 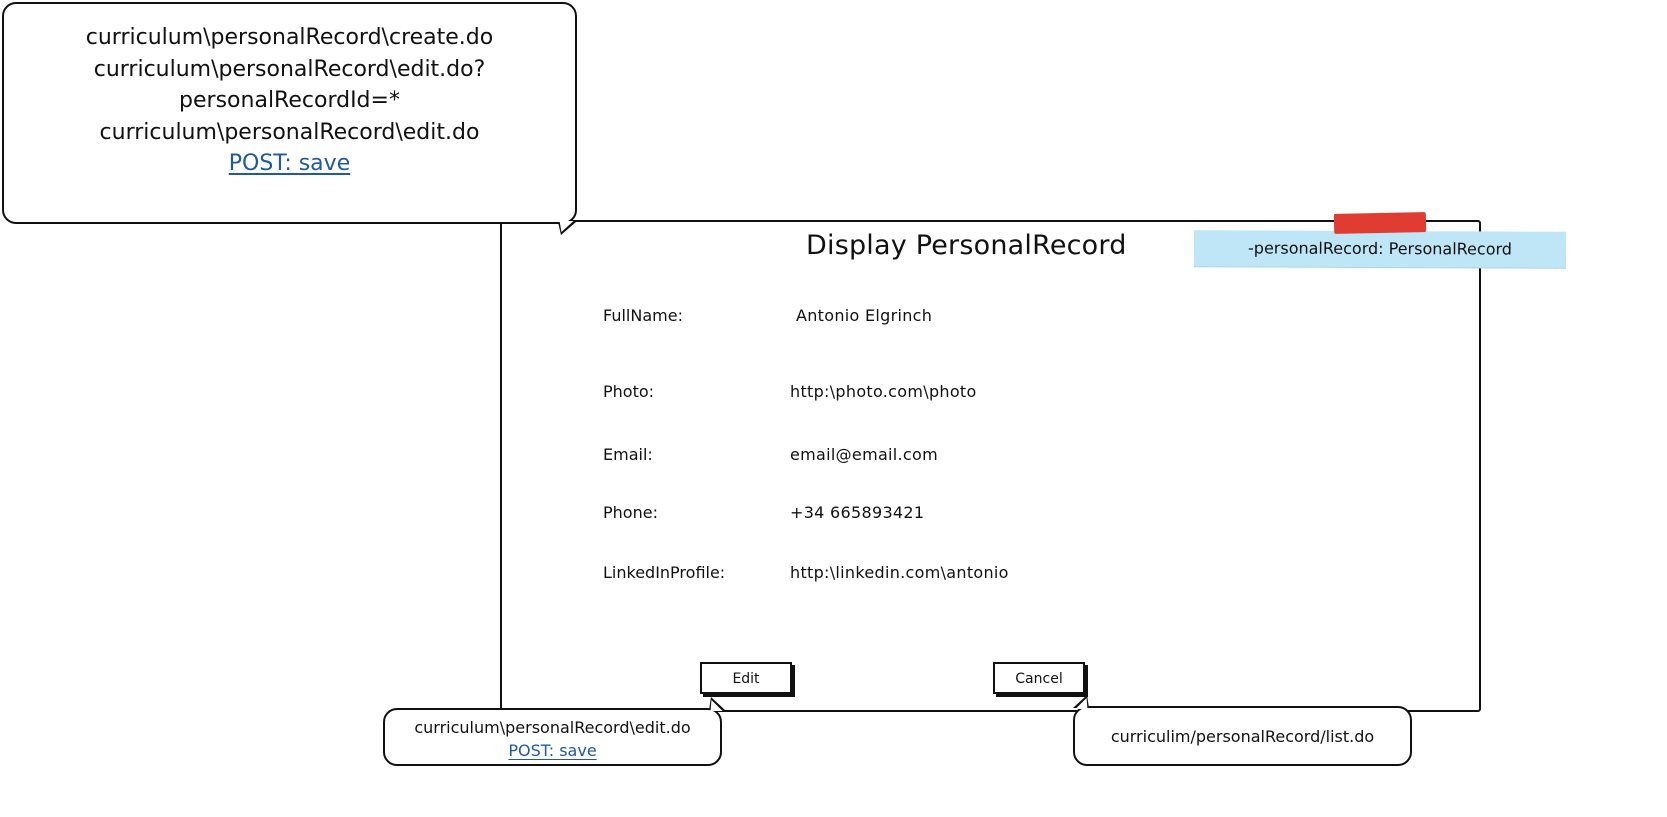 I want to click on field-row-photo: Photo: http:\photo.com\photo, so click(x=953, y=394).